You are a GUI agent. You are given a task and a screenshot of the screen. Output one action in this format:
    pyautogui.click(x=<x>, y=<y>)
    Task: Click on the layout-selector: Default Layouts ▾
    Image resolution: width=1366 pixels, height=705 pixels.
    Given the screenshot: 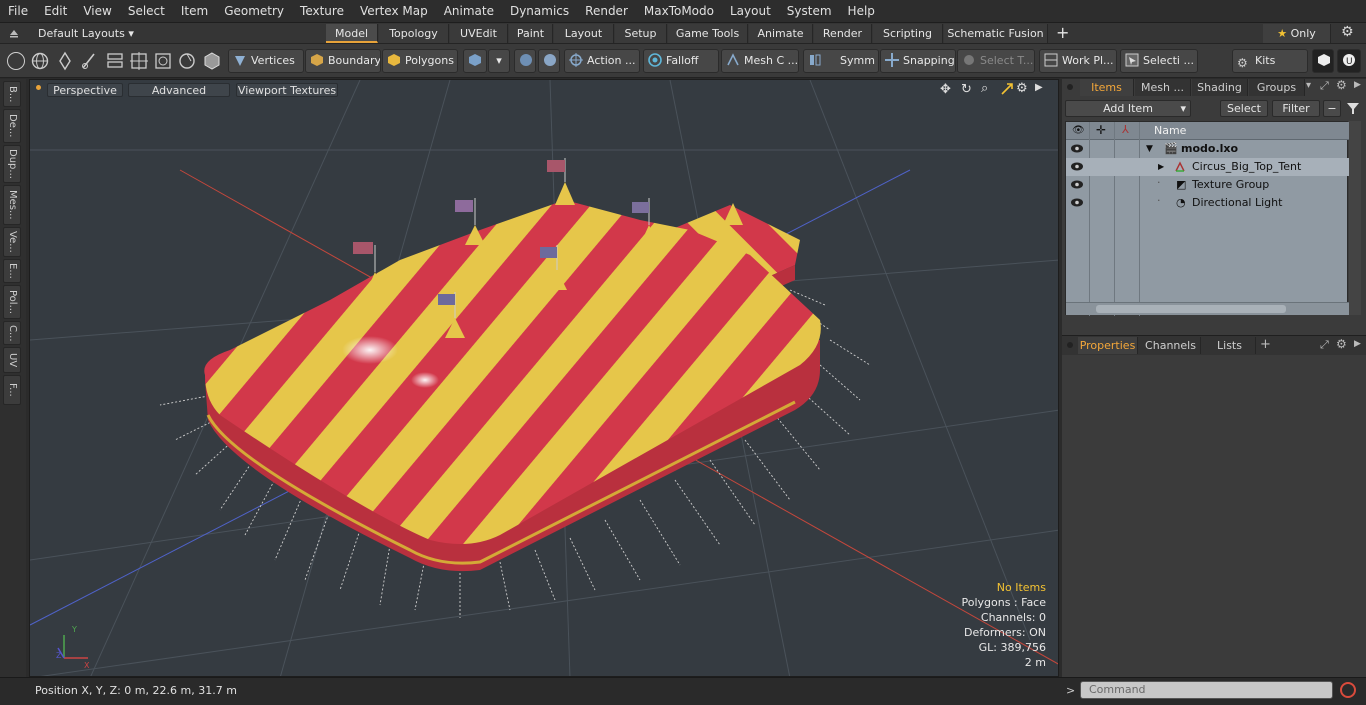 What is the action you would take?
    pyautogui.click(x=86, y=33)
    